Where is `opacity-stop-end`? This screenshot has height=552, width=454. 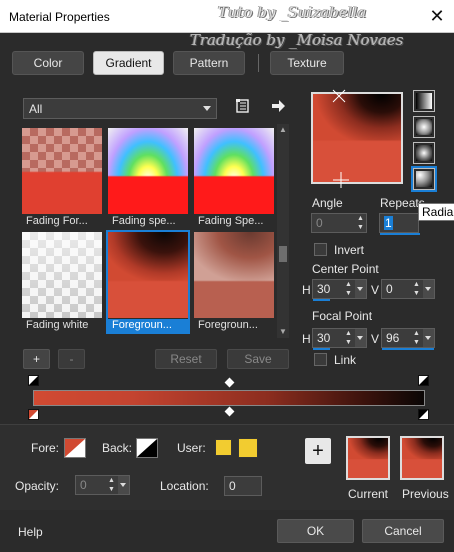
opacity-stop-end is located at coordinates (423, 380).